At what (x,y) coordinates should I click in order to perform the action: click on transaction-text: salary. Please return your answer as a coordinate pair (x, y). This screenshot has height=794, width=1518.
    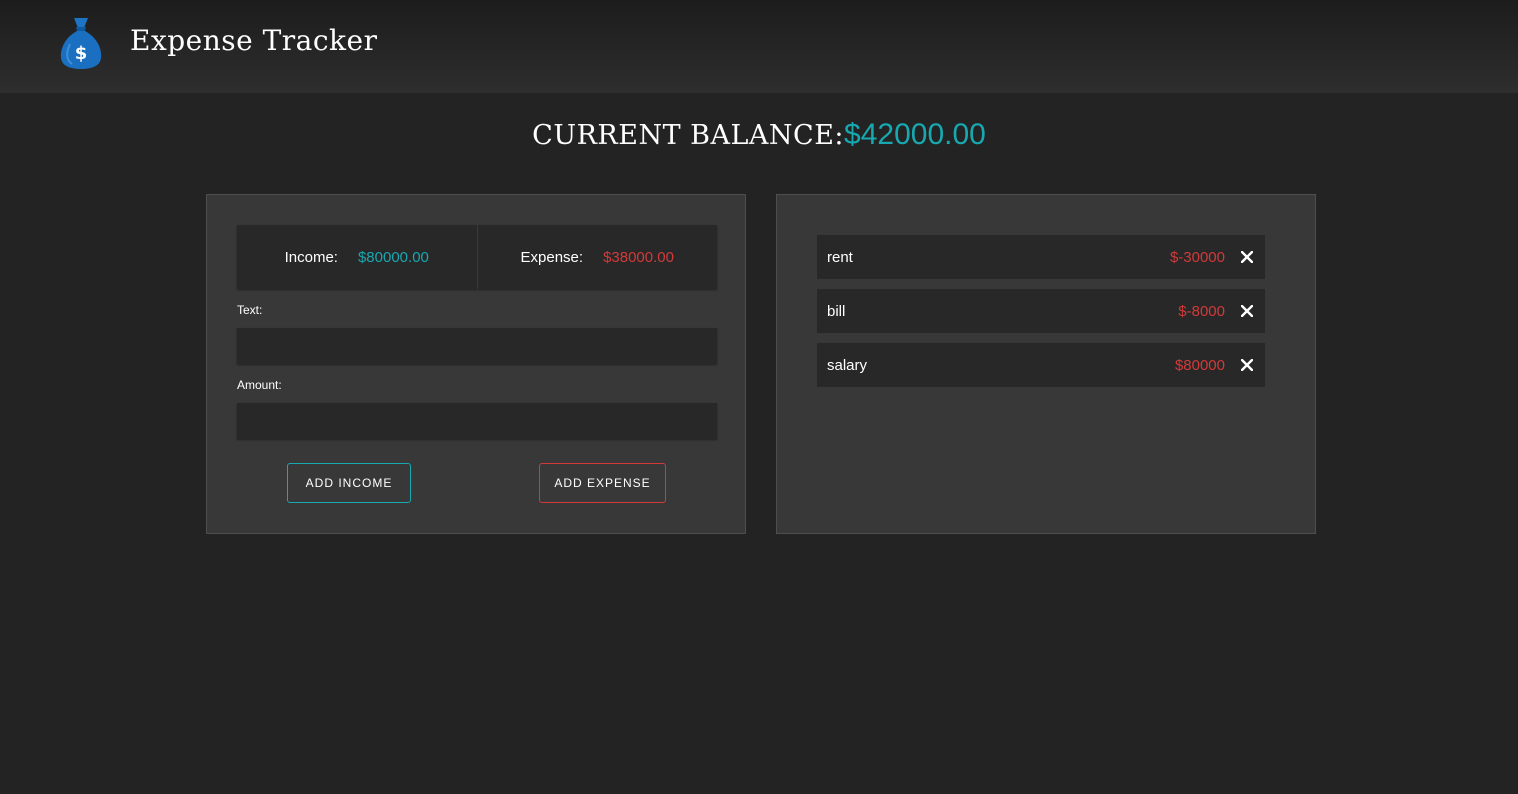
    Looking at the image, I should click on (847, 365).